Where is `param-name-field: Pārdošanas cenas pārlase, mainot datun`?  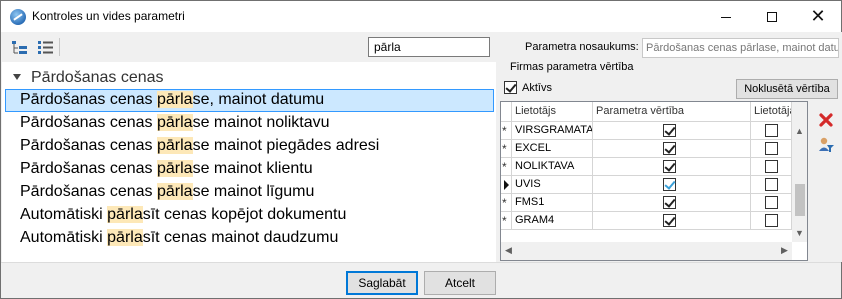
param-name-field: Pārdošanas cenas pārlase, mainot datun is located at coordinates (740, 48).